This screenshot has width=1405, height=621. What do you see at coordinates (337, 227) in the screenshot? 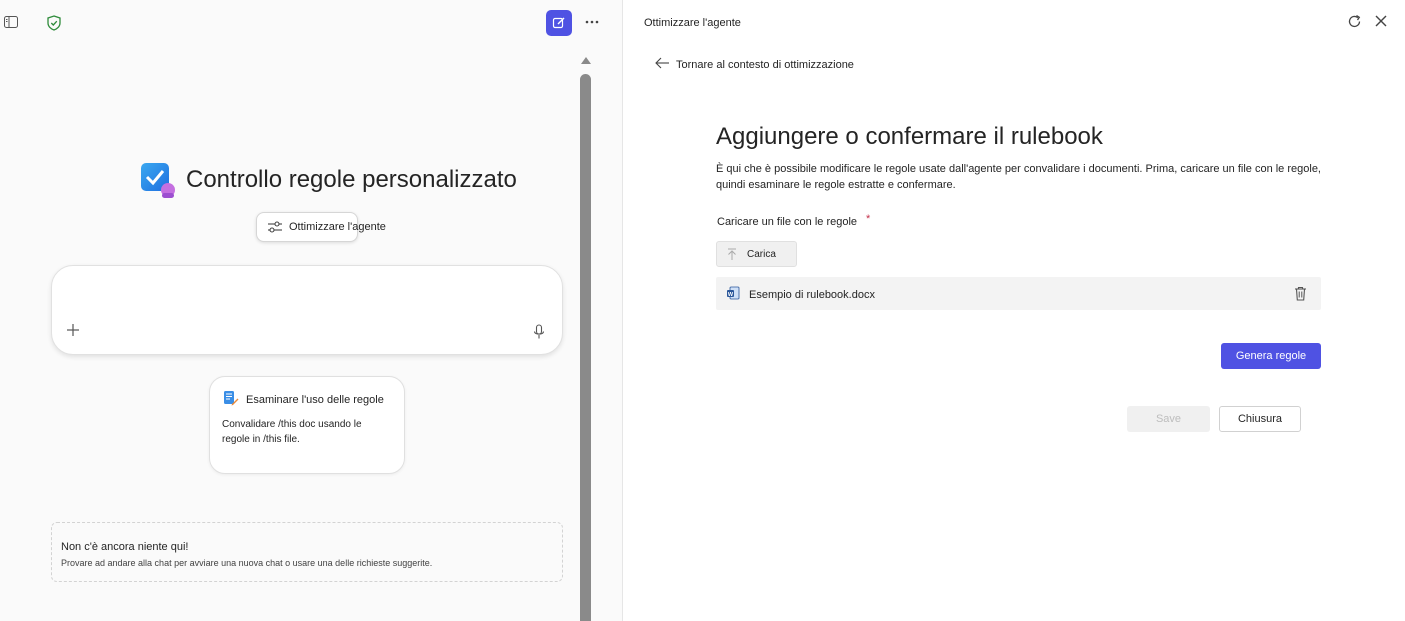
I see `optimize-agent-label: Ottimizzare l'agente` at bounding box center [337, 227].